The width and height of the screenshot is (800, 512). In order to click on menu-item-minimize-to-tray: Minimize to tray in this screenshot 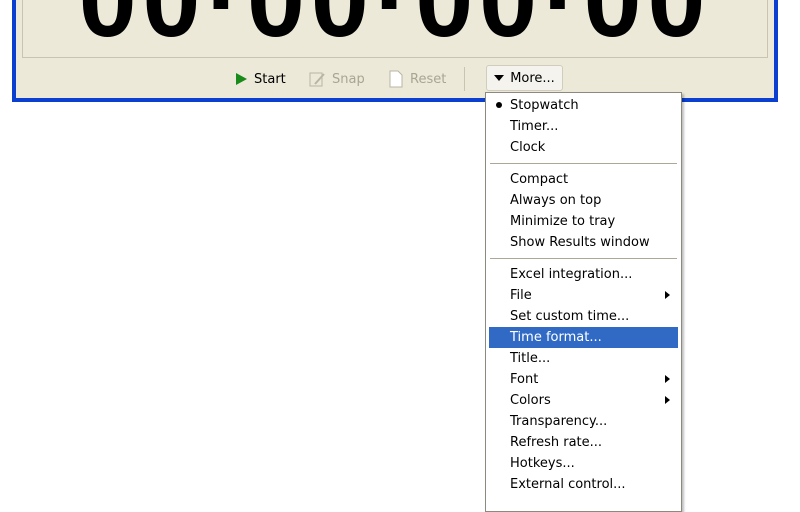, I will do `click(583, 221)`.